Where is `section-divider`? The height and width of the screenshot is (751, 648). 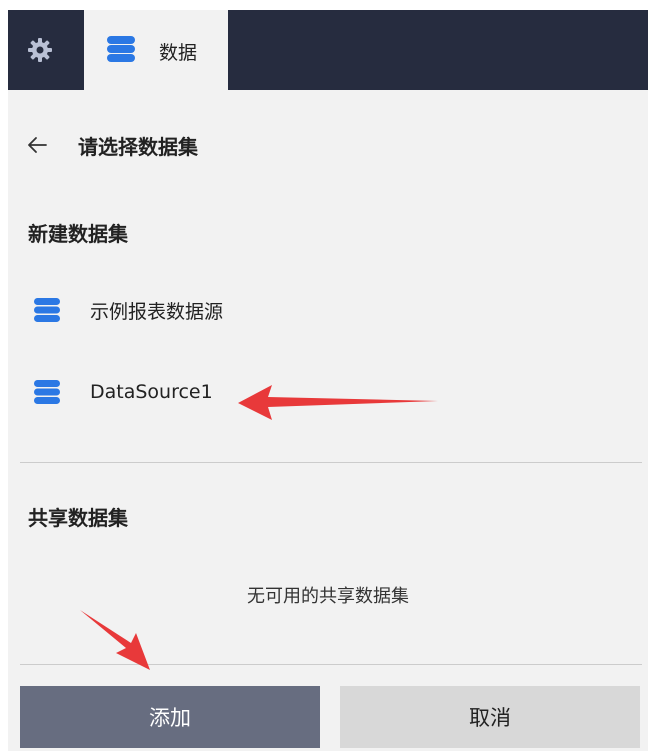
section-divider is located at coordinates (331, 462).